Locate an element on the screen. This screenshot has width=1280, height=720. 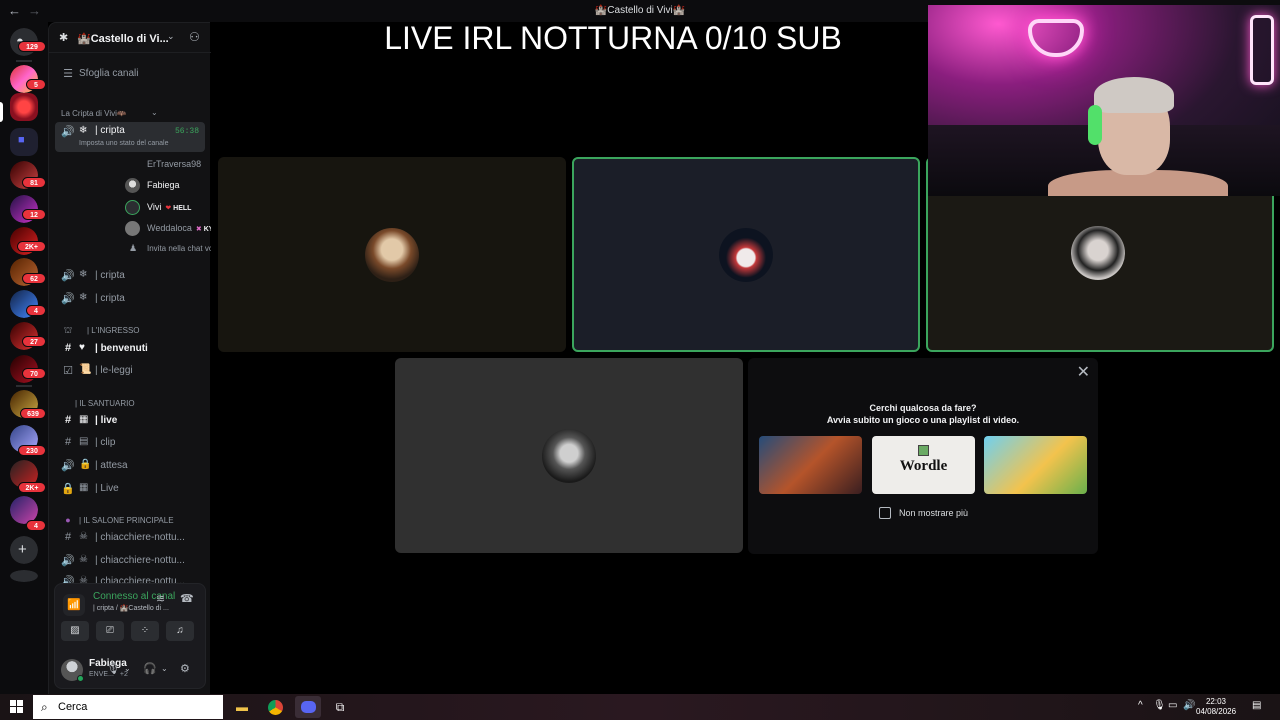
dont-show-label: Non mostrare più is located at coordinates (933, 513).